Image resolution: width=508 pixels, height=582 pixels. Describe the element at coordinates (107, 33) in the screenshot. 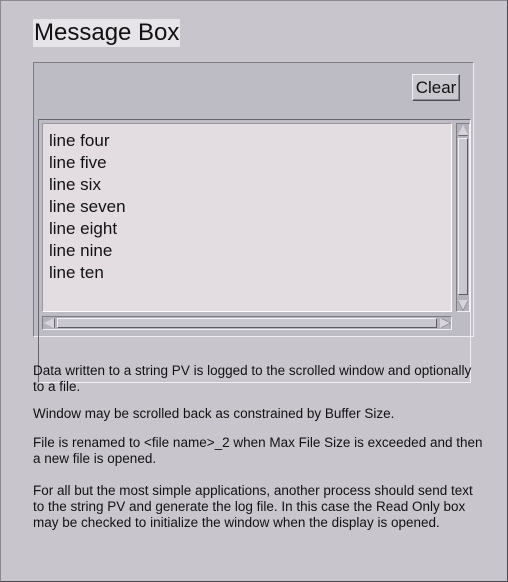

I see `page-title: Message Box` at that location.